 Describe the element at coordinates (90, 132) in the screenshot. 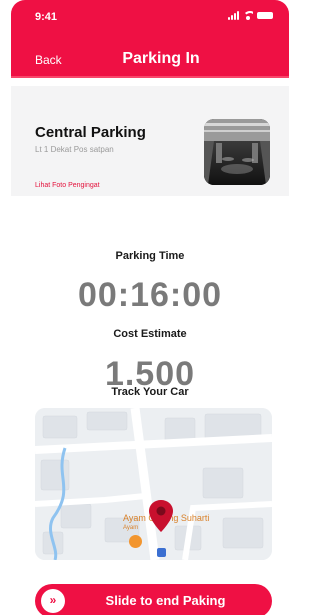

I see `parking-location-name: Central Parking` at that location.